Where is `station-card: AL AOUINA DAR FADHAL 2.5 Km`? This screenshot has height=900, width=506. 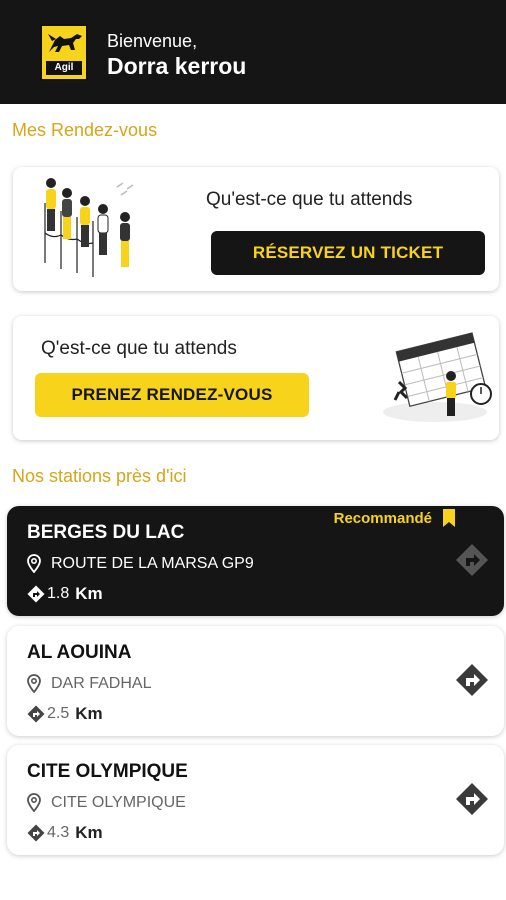
station-card: AL AOUINA DAR FADHAL 2.5 Km is located at coordinates (255, 681).